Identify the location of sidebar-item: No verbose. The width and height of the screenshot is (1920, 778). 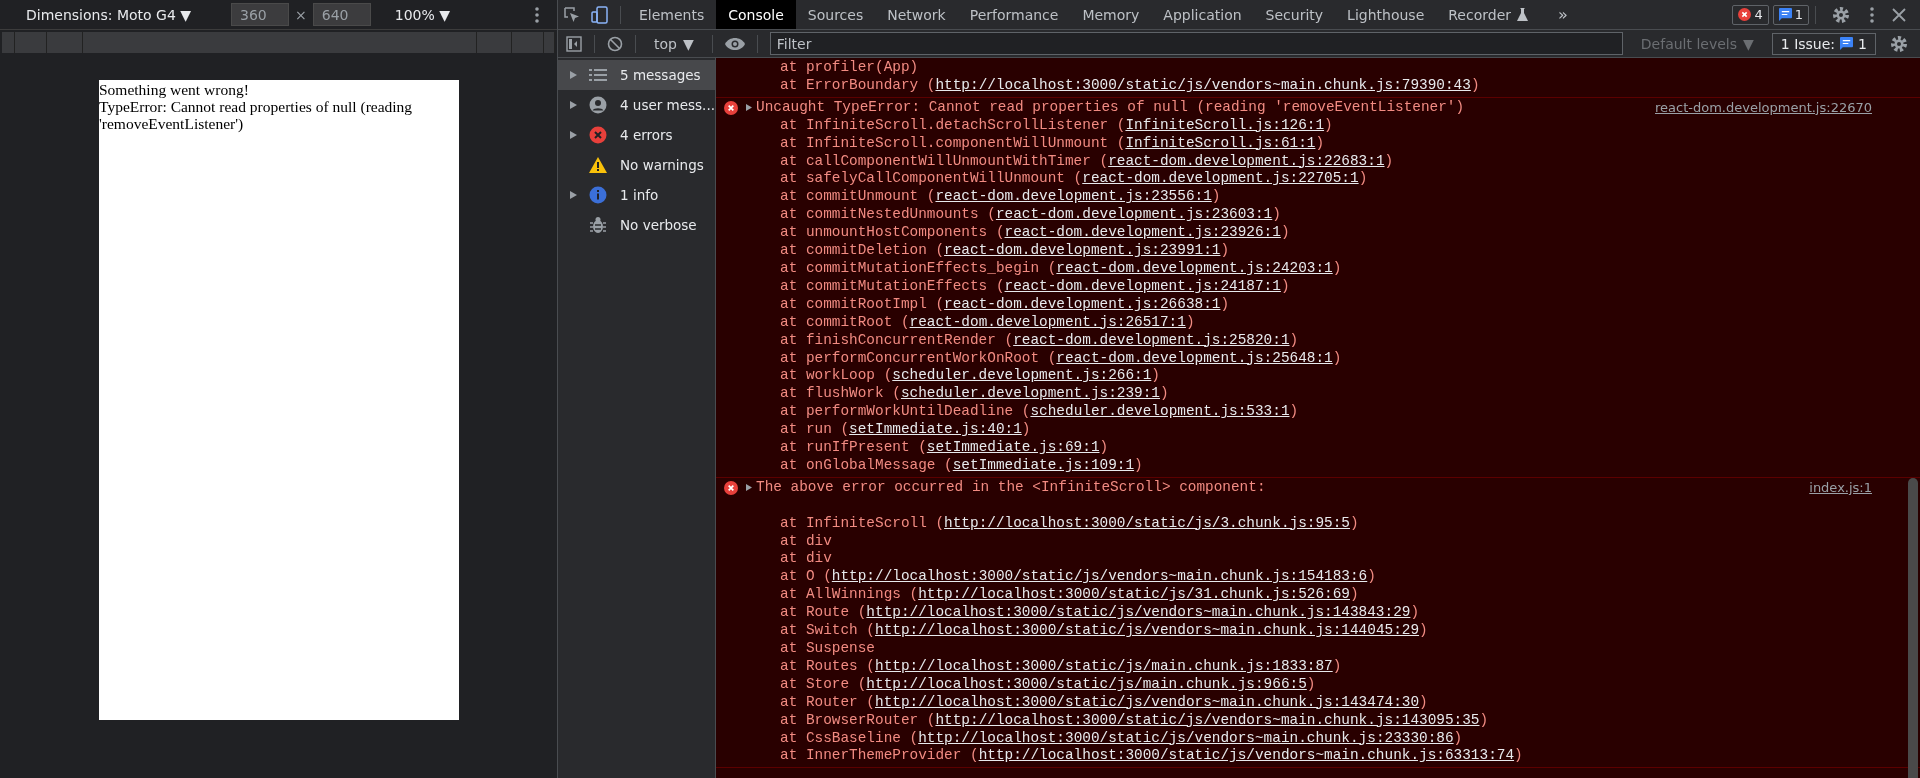
(636, 225).